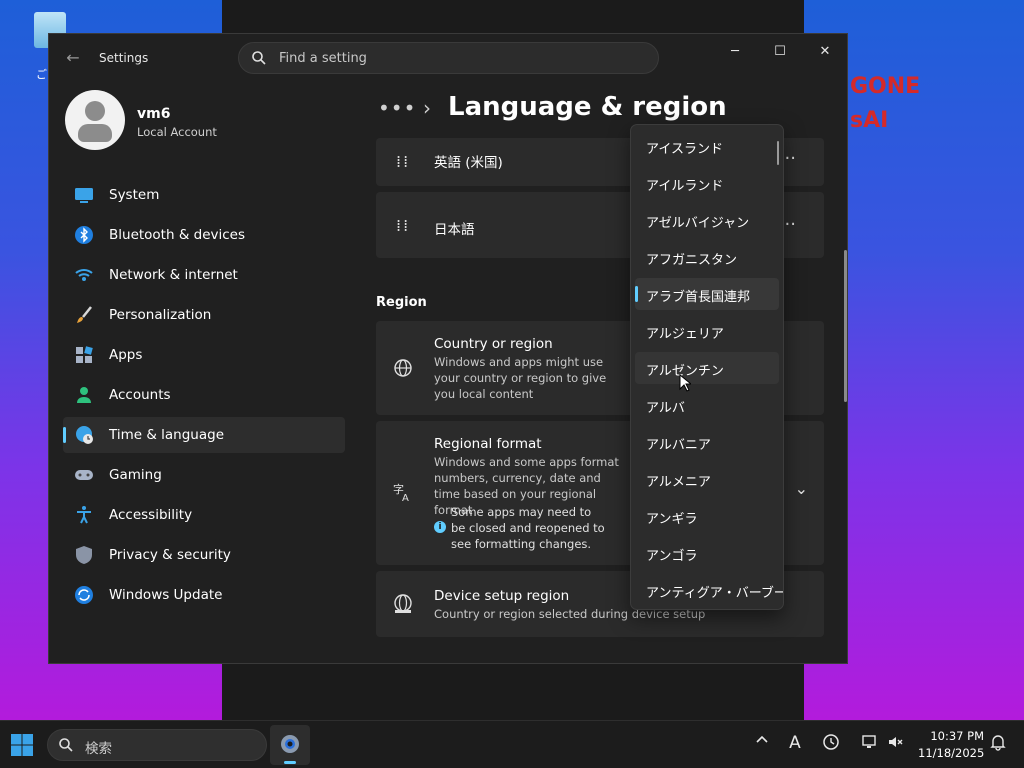  Describe the element at coordinates (957, 736) in the screenshot. I see `taskbar-clock-time: 10:37 PM` at that location.